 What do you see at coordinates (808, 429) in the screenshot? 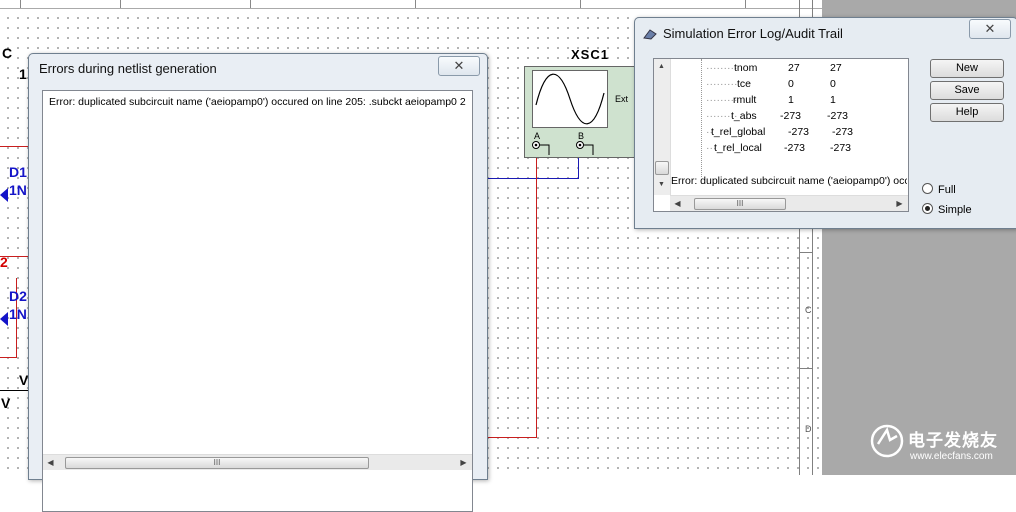
I see `sheet-letter-d: D` at bounding box center [808, 429].